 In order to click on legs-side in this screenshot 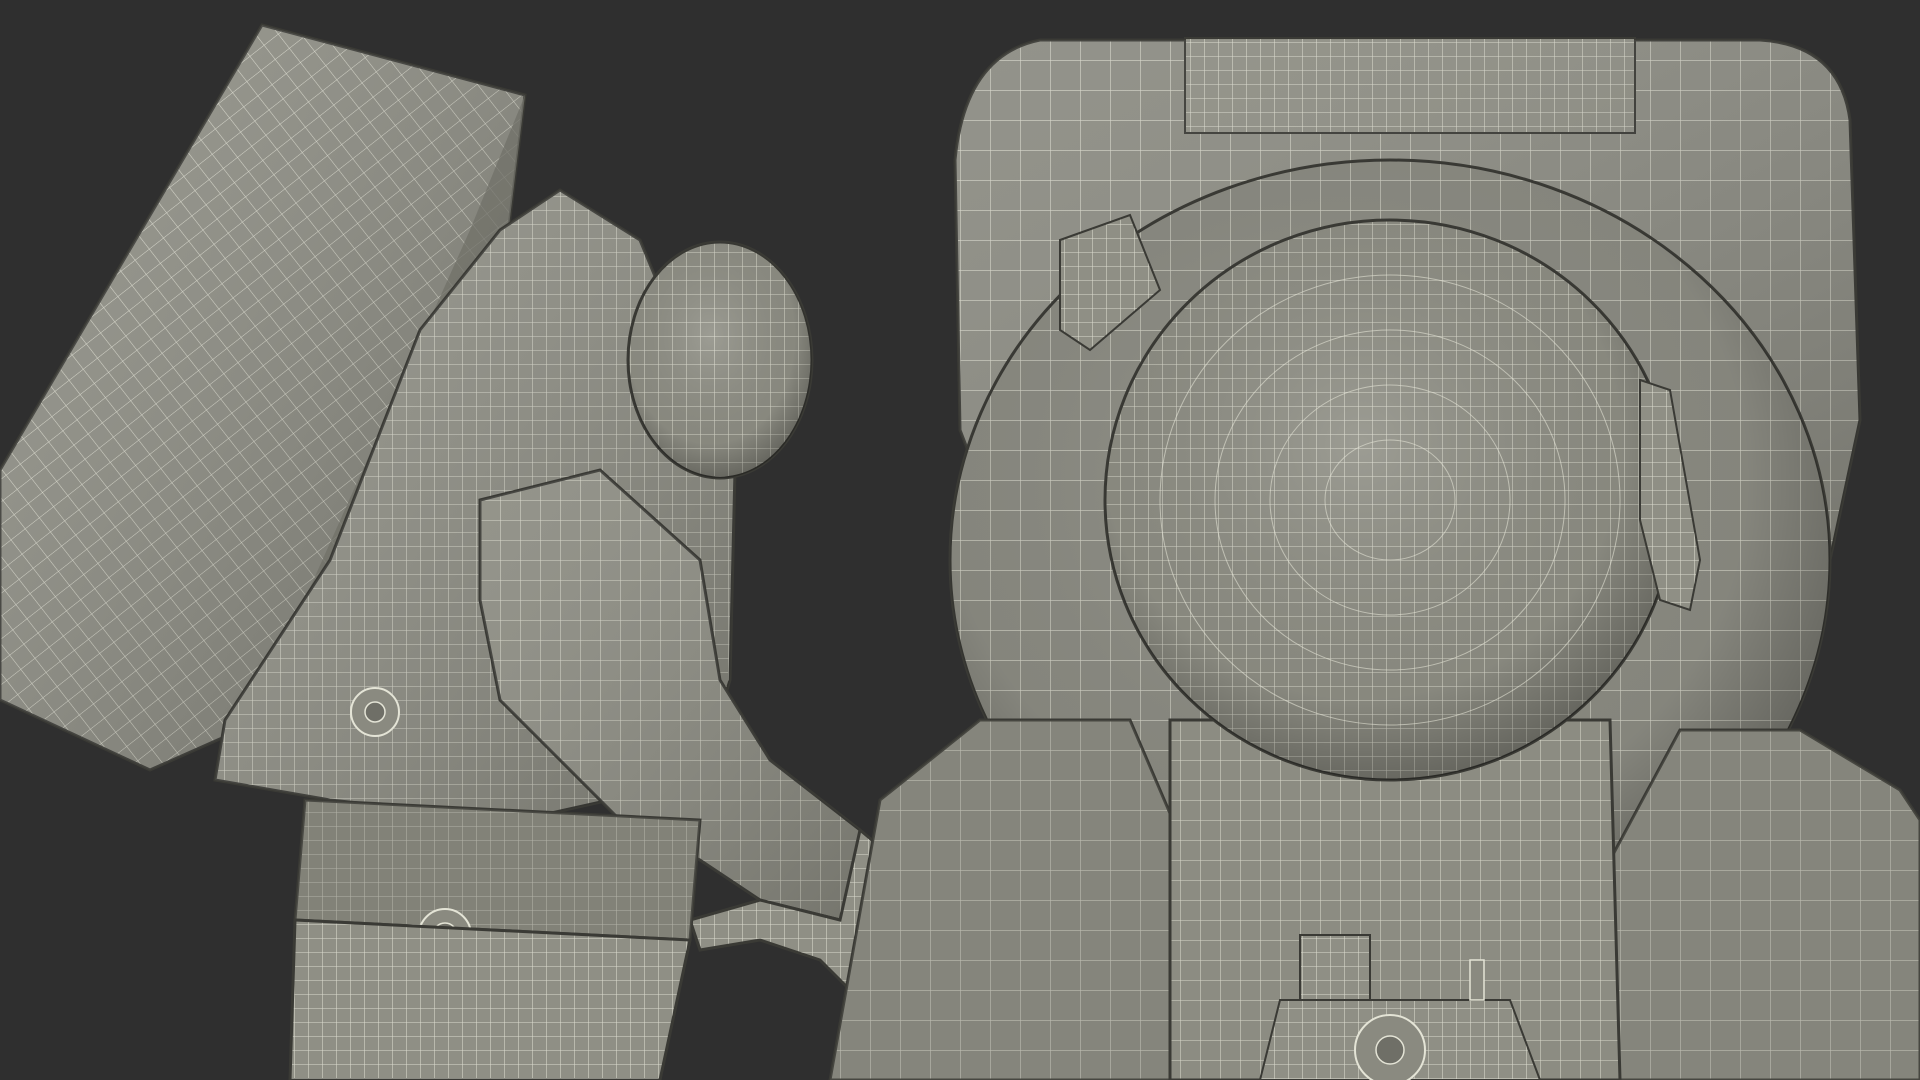, I will do `click(490, 999)`.